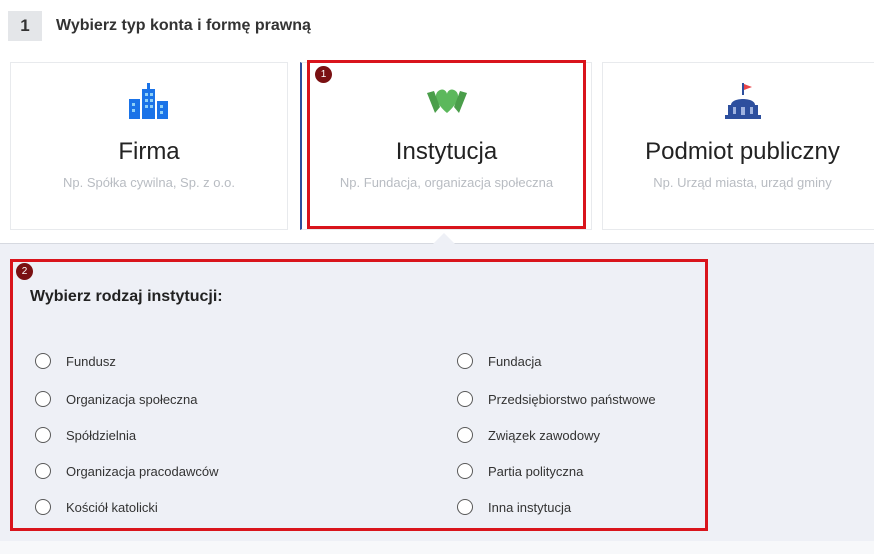 The width and height of the screenshot is (874, 554). What do you see at coordinates (742, 182) in the screenshot?
I see `card-description: Np. Urząd miasta, urząd gminy` at bounding box center [742, 182].